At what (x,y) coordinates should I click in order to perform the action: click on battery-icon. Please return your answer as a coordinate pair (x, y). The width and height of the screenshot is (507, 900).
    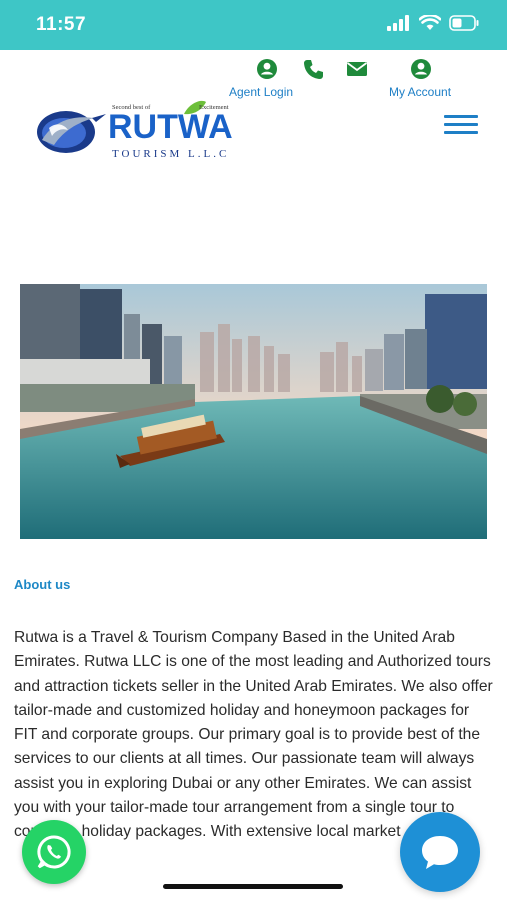
    Looking at the image, I should click on (464, 23).